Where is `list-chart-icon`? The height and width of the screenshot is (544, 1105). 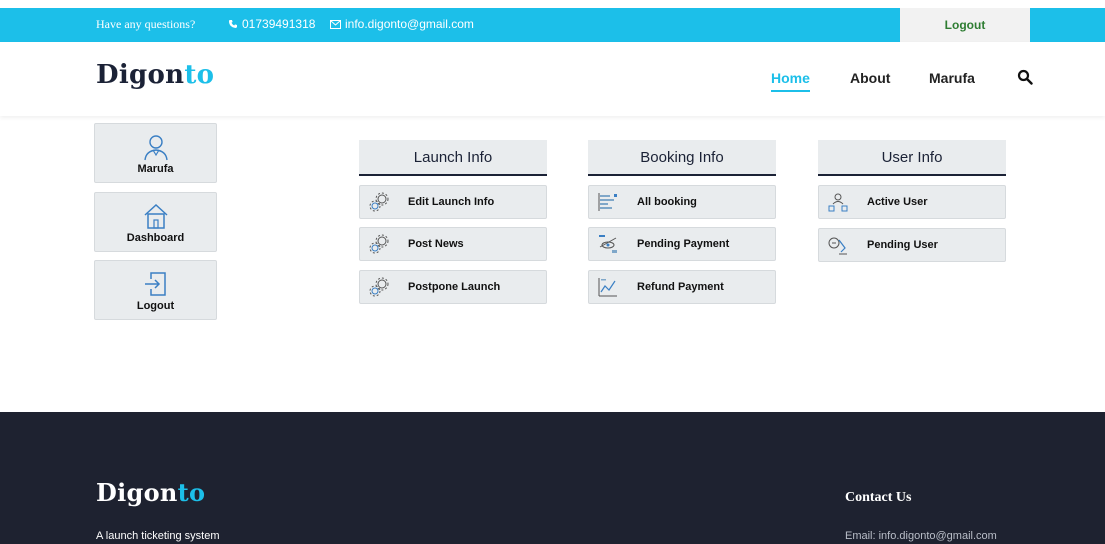
list-chart-icon is located at coordinates (607, 202).